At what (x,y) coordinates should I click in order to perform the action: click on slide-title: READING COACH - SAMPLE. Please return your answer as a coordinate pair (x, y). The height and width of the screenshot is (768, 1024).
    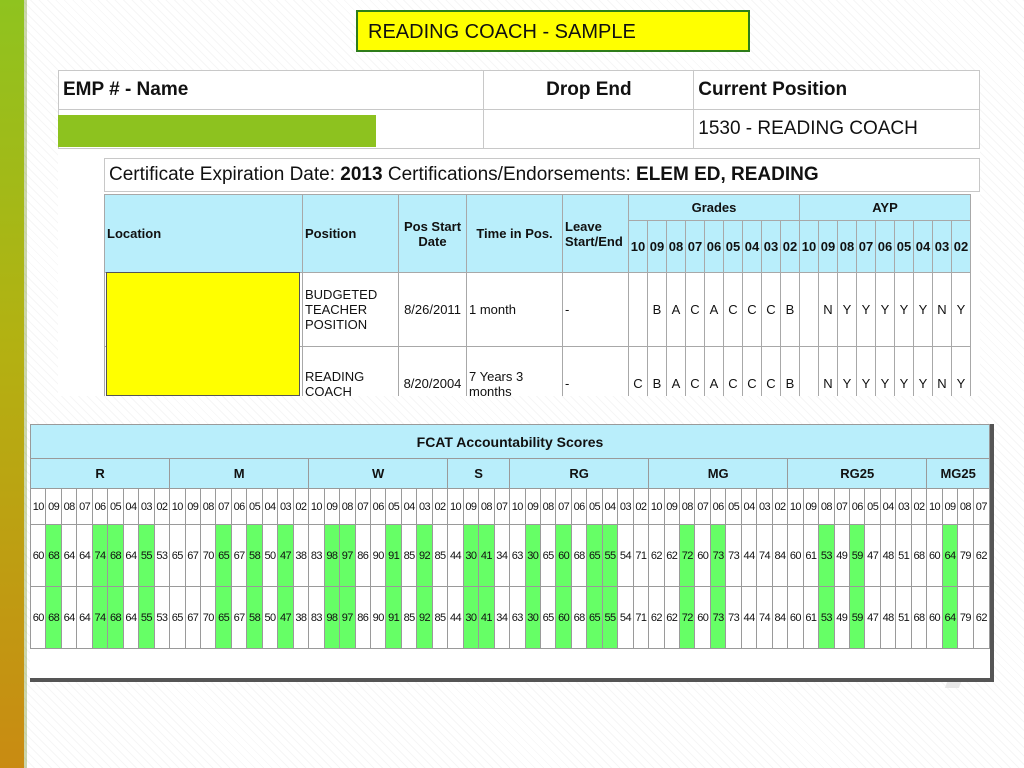
    Looking at the image, I should click on (553, 31).